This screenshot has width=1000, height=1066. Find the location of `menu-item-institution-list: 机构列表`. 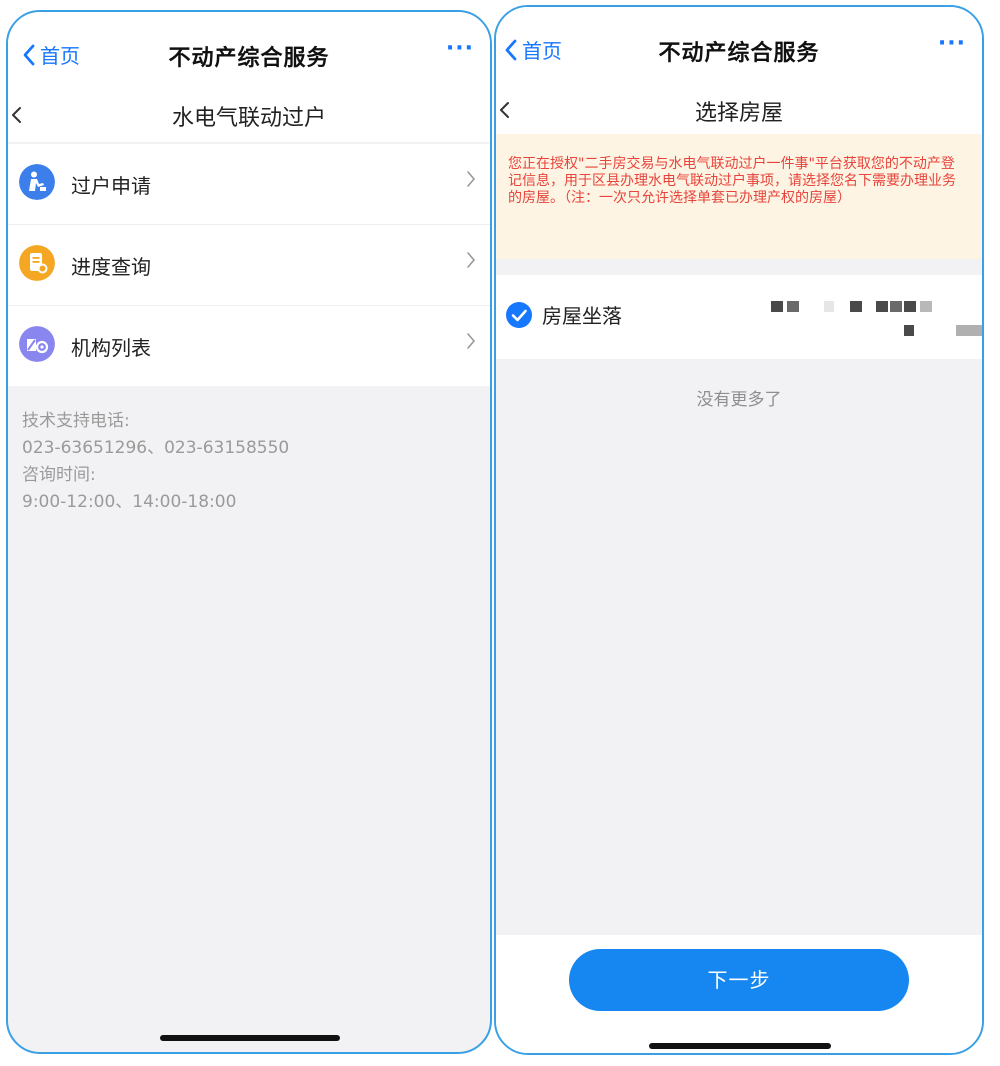

menu-item-institution-list: 机构列表 is located at coordinates (249, 346).